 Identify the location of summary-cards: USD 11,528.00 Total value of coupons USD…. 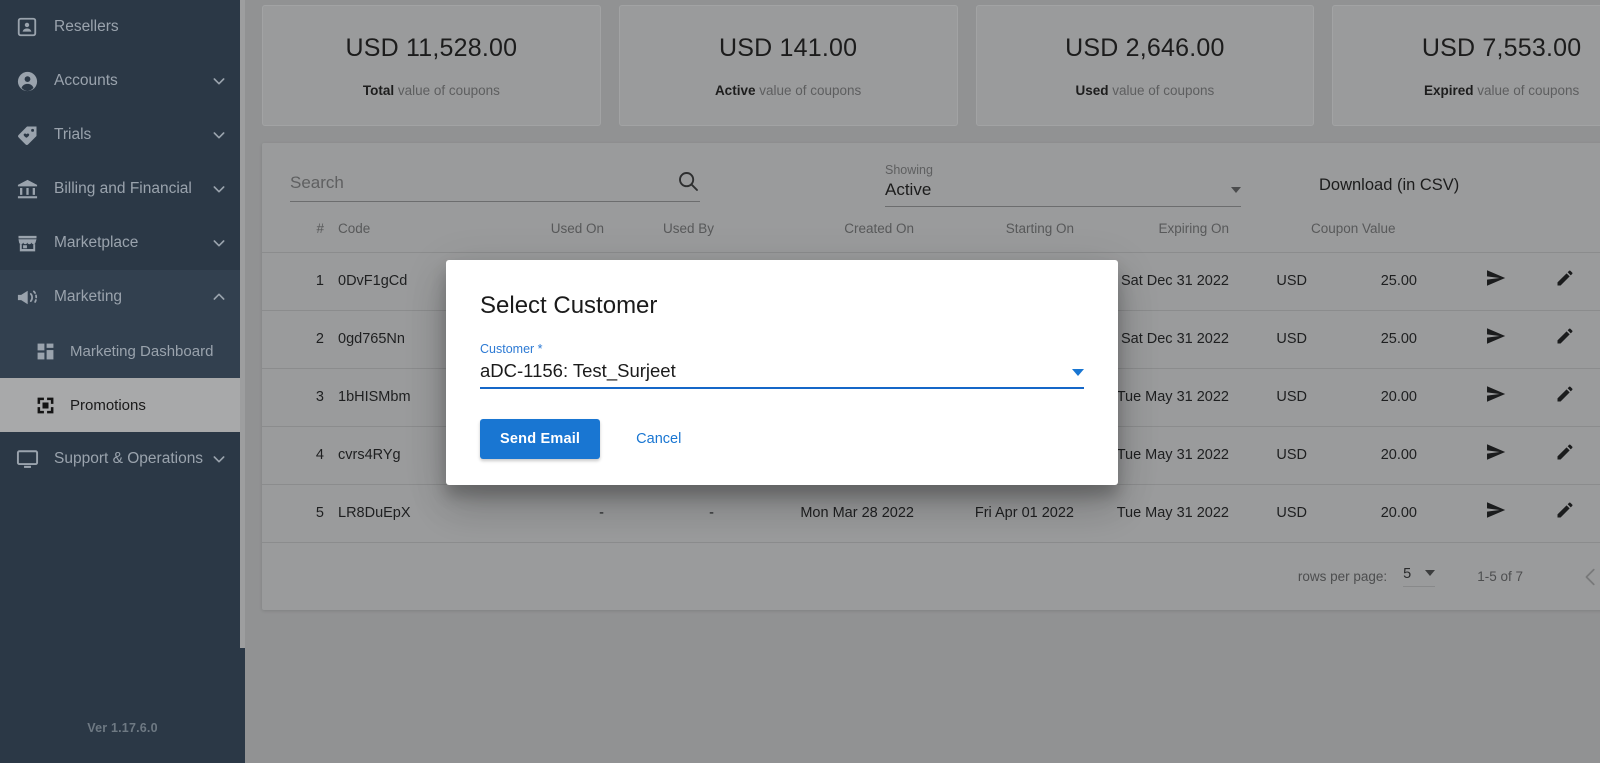
(922, 63).